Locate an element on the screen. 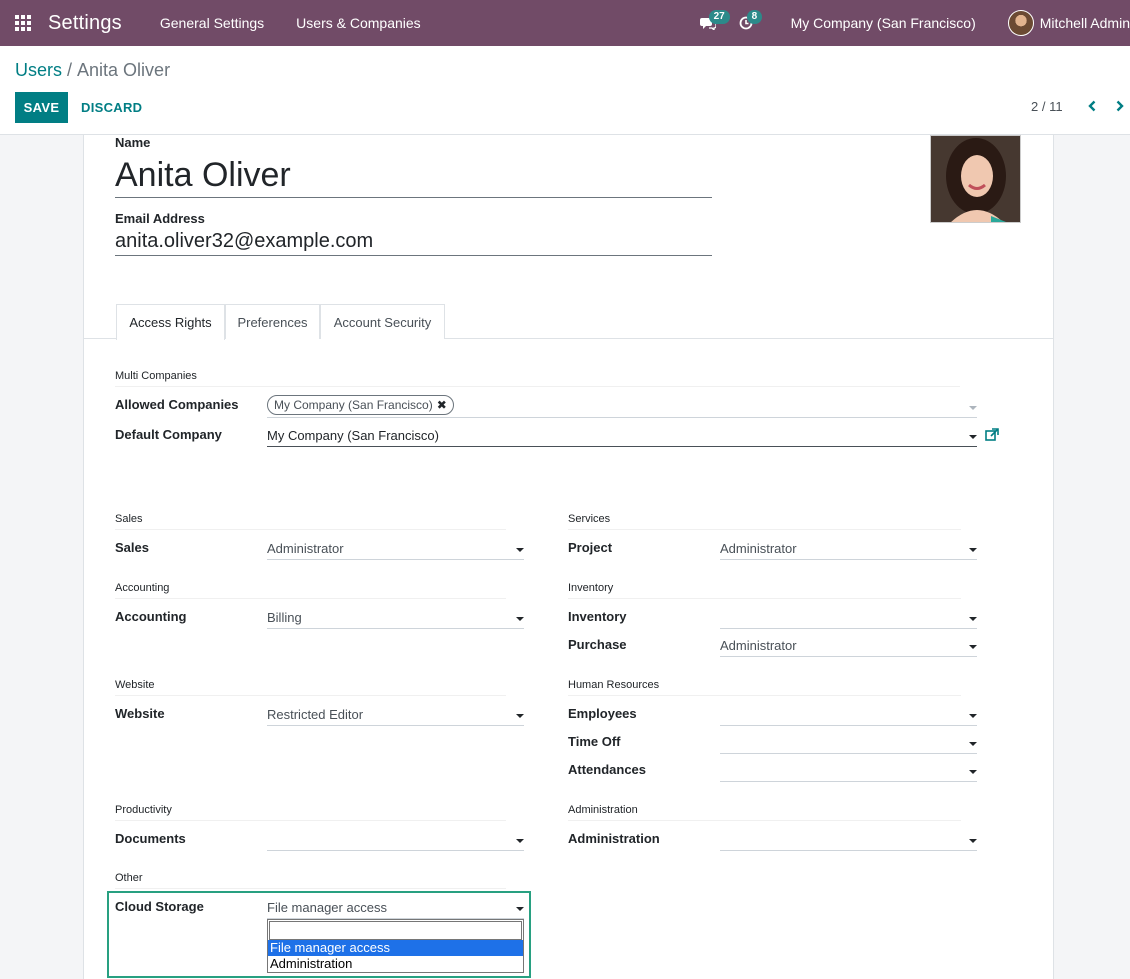 The width and height of the screenshot is (1130, 979). pager-next-button is located at coordinates (1120, 106).